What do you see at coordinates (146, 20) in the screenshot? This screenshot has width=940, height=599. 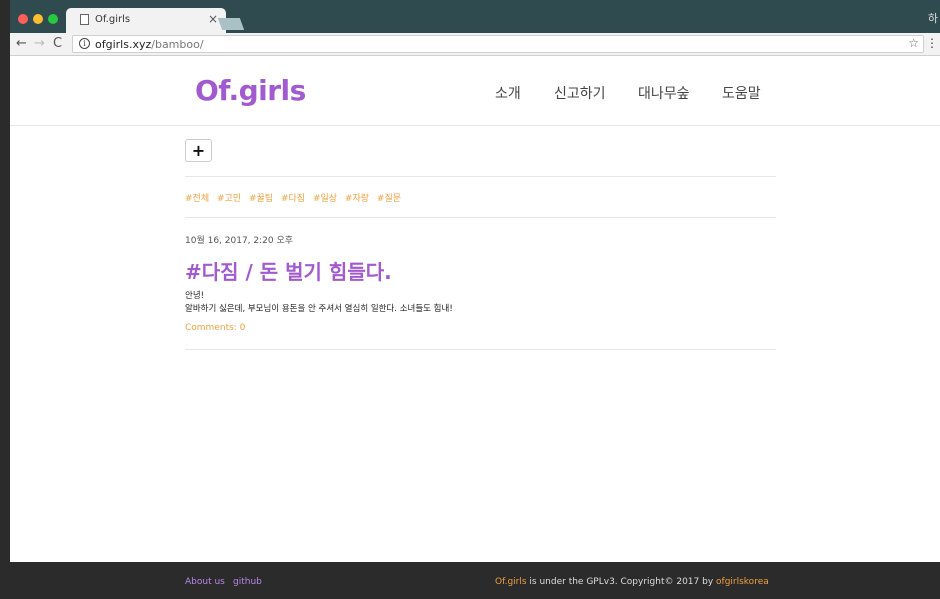 I see `browser-tab: Of.girls ×` at bounding box center [146, 20].